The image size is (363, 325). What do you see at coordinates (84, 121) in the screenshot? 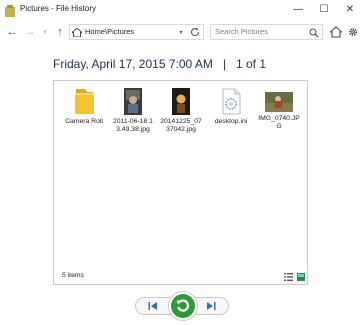
I see `file-name: Camera Roll` at bounding box center [84, 121].